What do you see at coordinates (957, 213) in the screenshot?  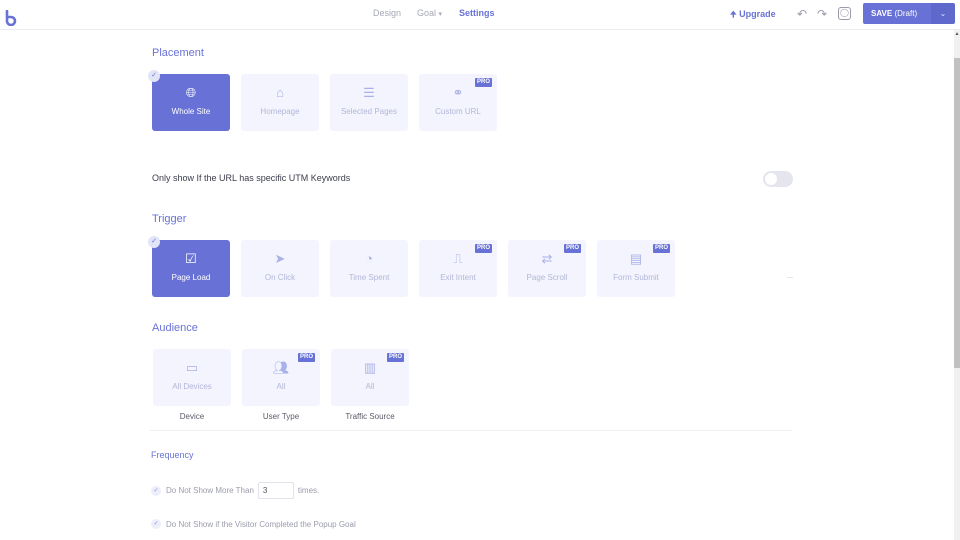 I see `scrollbar-thumb` at bounding box center [957, 213].